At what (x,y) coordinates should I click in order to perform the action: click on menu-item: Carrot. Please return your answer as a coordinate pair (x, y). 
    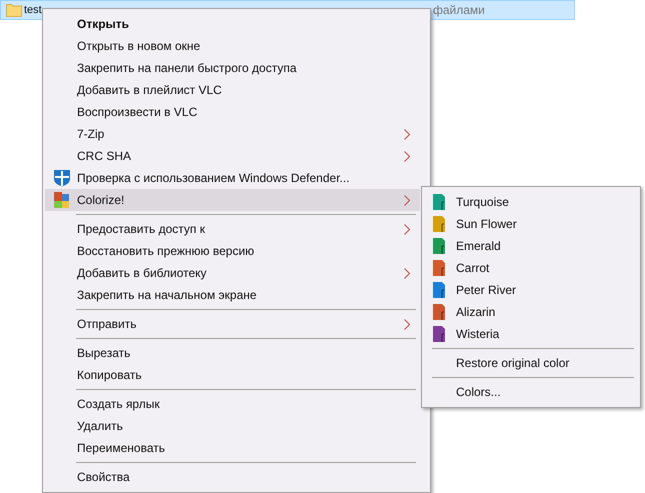
    Looking at the image, I should click on (531, 268).